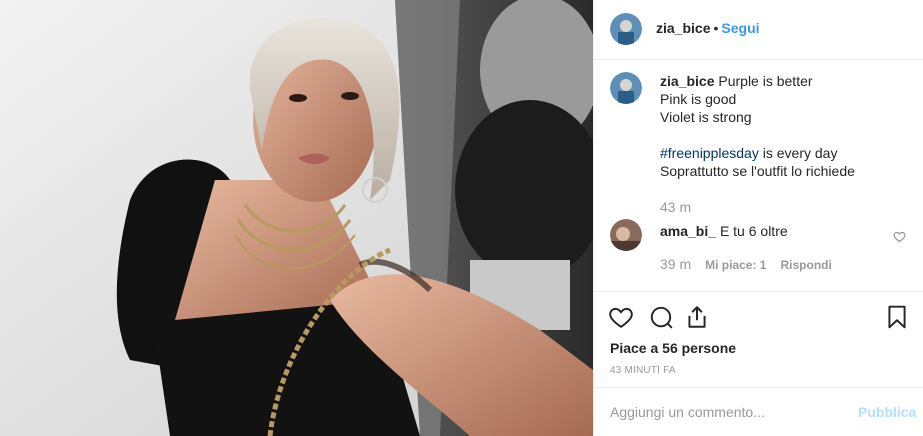 The image size is (923, 436). What do you see at coordinates (643, 371) in the screenshot?
I see `post-timestamp: 43 MINUTI FA` at bounding box center [643, 371].